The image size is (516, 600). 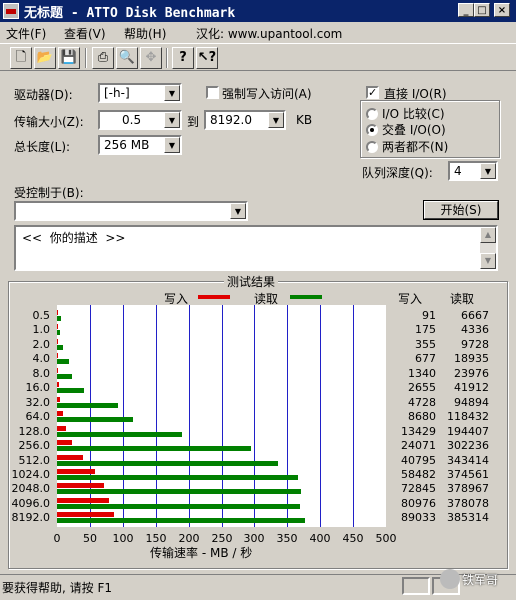 I want to click on to-label: 到, so click(x=193, y=122).